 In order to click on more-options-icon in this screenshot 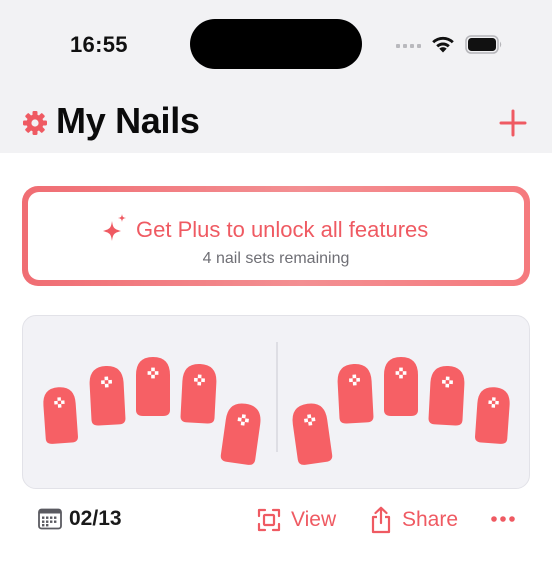, I will do `click(503, 519)`.